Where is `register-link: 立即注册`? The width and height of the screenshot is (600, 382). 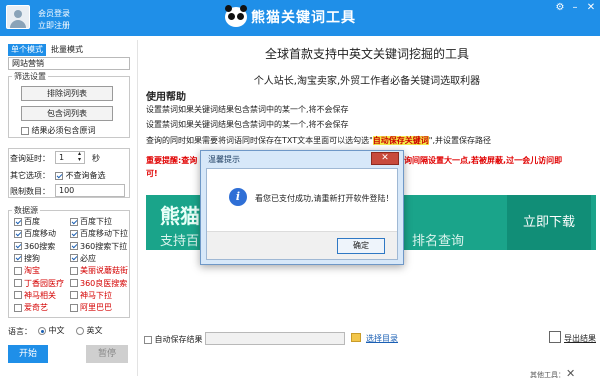 register-link: 立即注册 is located at coordinates (54, 25).